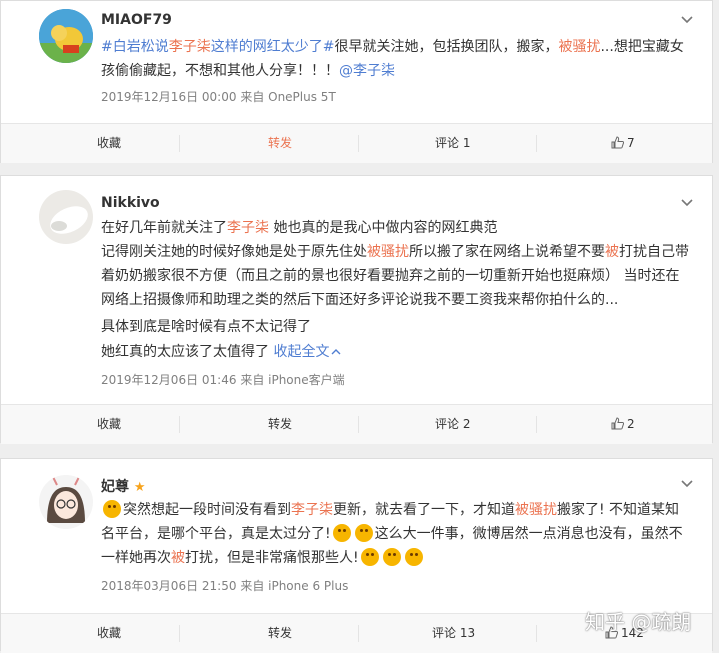 The height and width of the screenshot is (653, 719). Describe the element at coordinates (139, 487) in the screenshot. I see `vip-star-icon: ★` at that location.